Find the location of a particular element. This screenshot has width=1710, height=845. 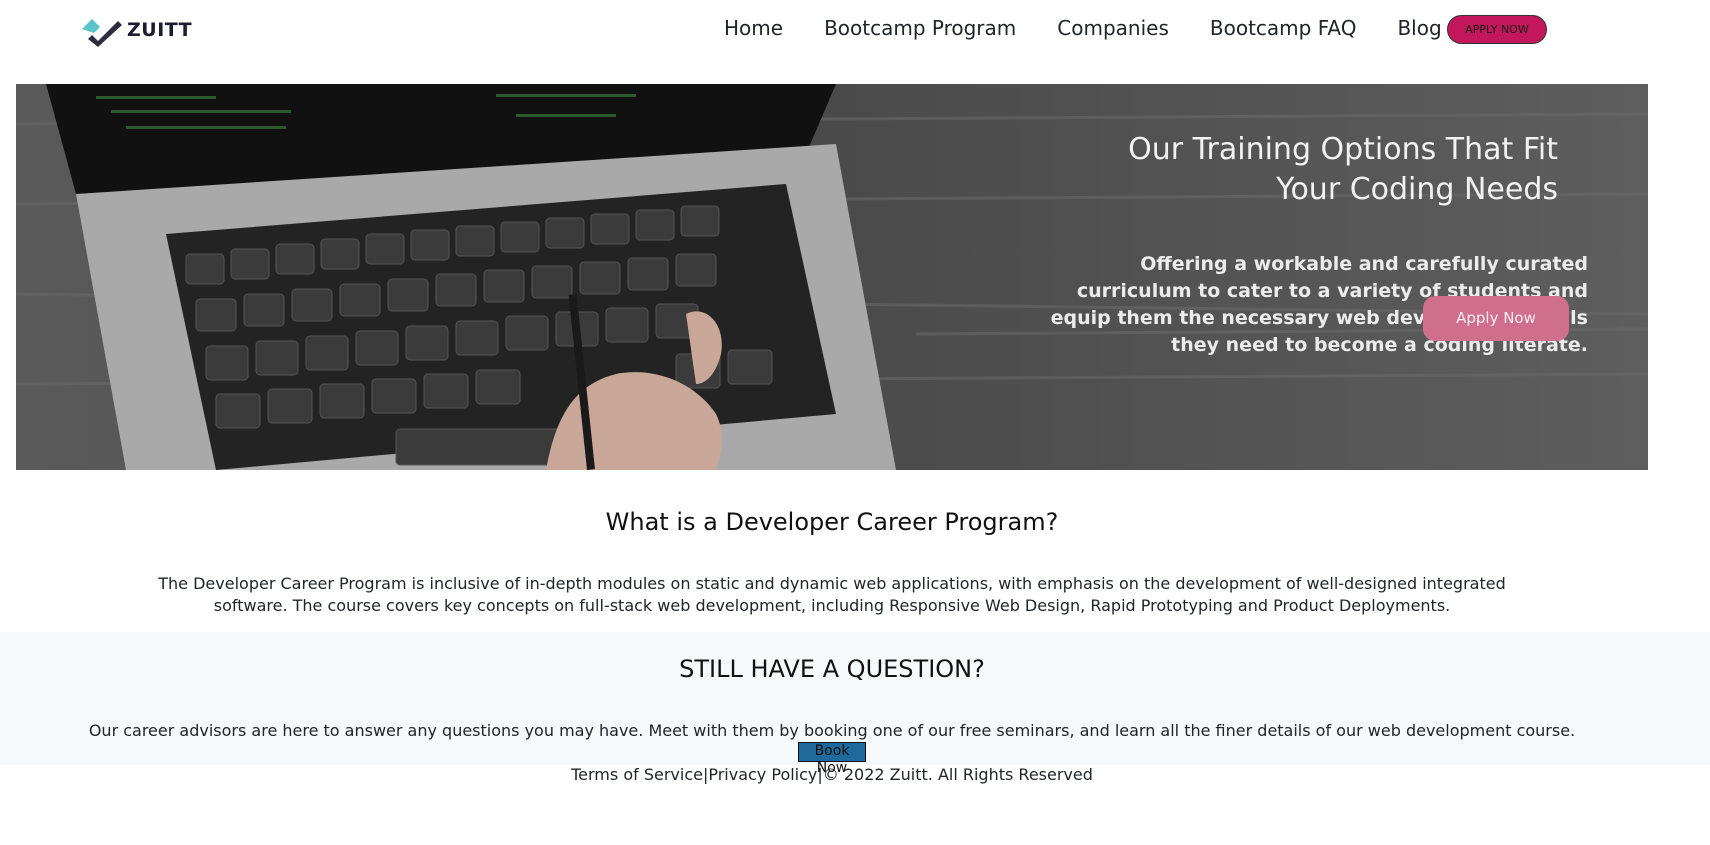

nav-blog: Blog is located at coordinates (1419, 28).